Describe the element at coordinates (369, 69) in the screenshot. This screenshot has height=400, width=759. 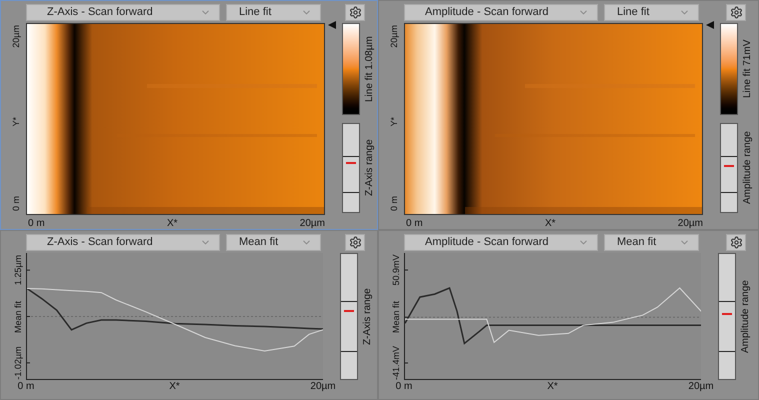
I see `color-scale-label: Line fit 1.08µm` at that location.